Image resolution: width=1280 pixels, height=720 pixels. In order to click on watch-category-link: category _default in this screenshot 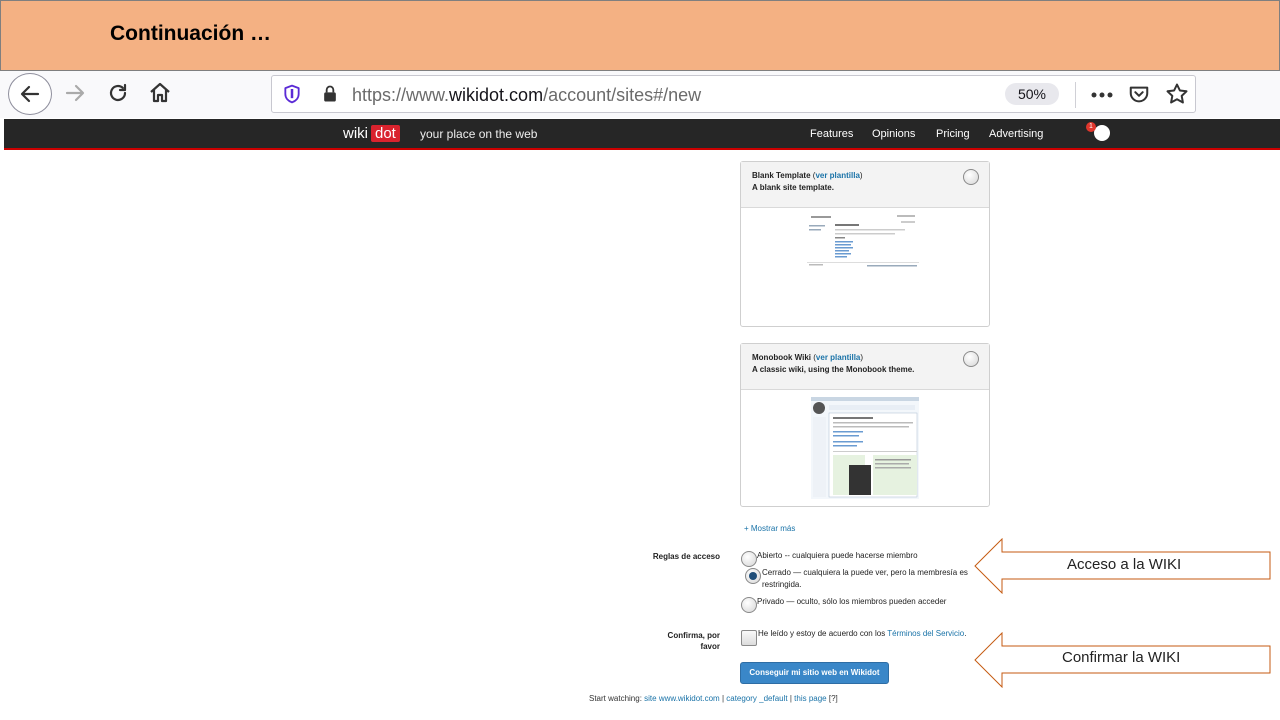, I will do `click(756, 698)`.